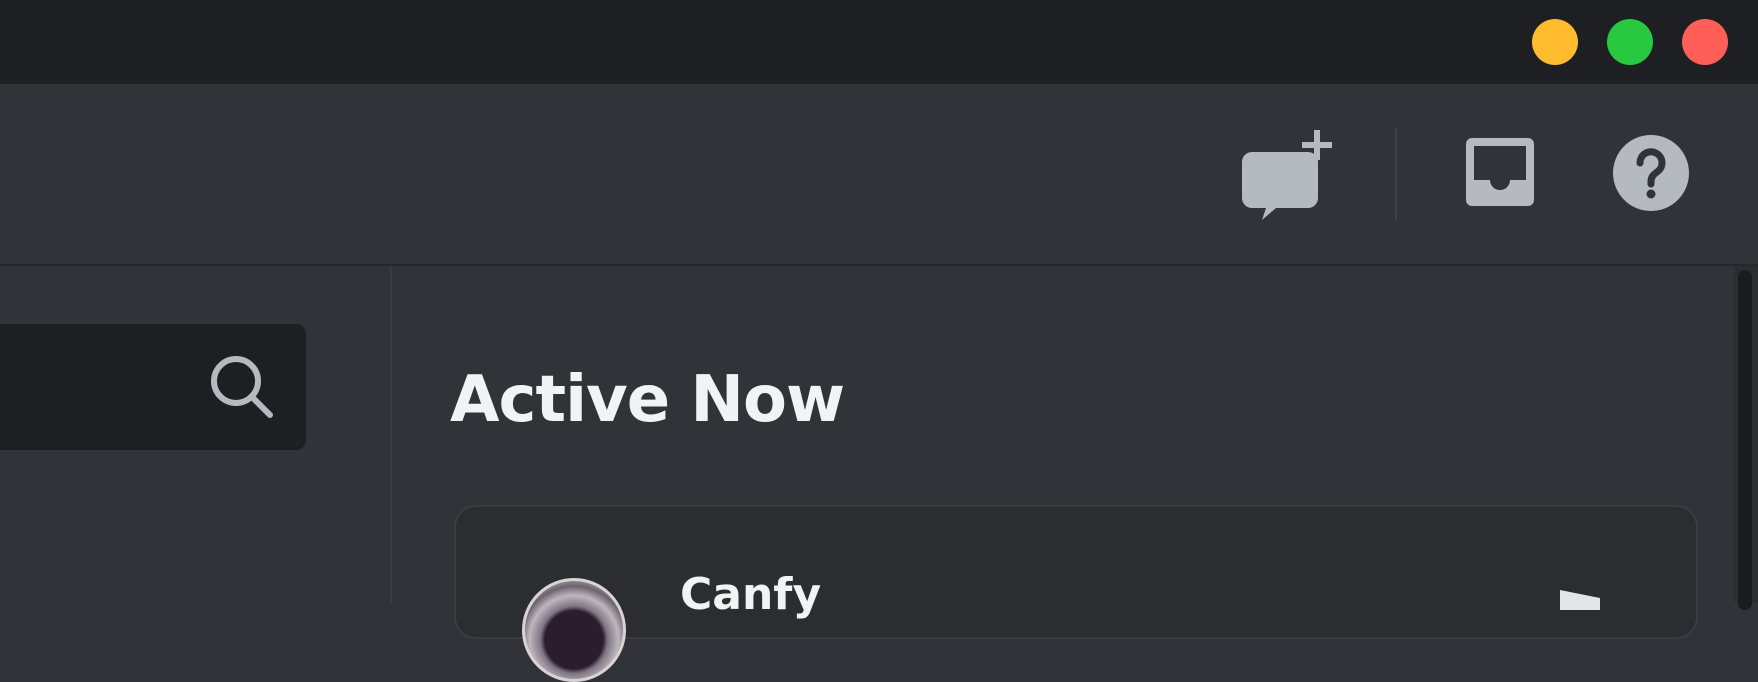  I want to click on minimize-window-button, so click(1555, 42).